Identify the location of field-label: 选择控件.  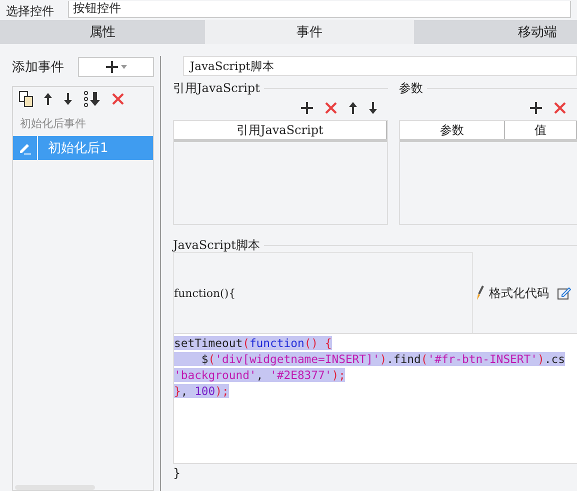
(30, 11).